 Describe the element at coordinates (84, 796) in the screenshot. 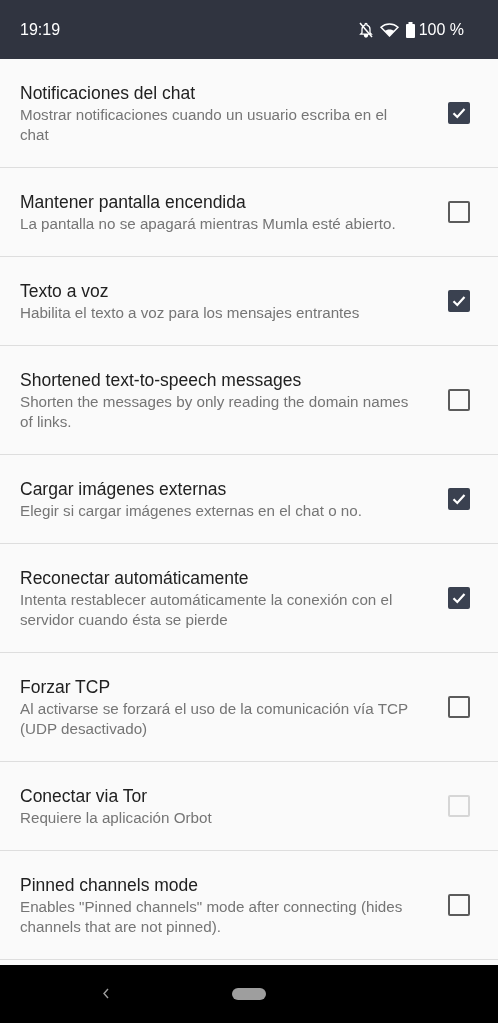

I see `setting-title: Conectar via Tor` at that location.